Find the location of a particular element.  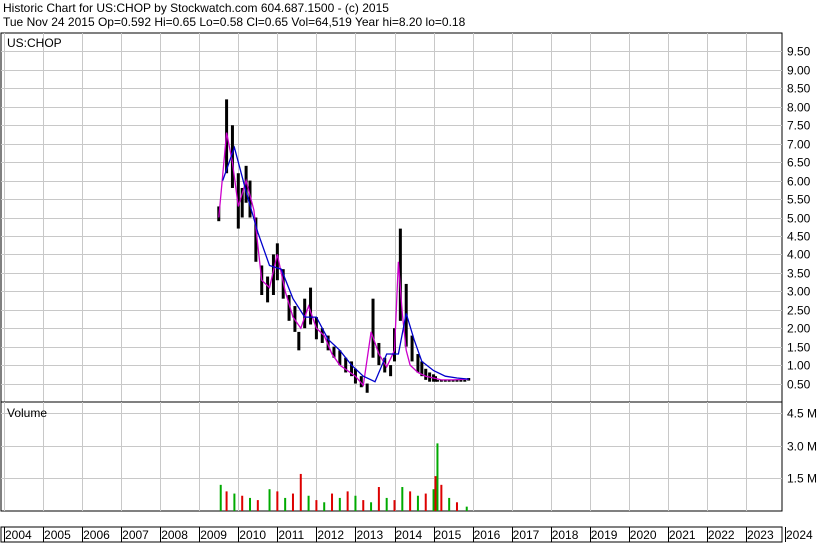

x-axis-label: 2012 is located at coordinates (330, 535).